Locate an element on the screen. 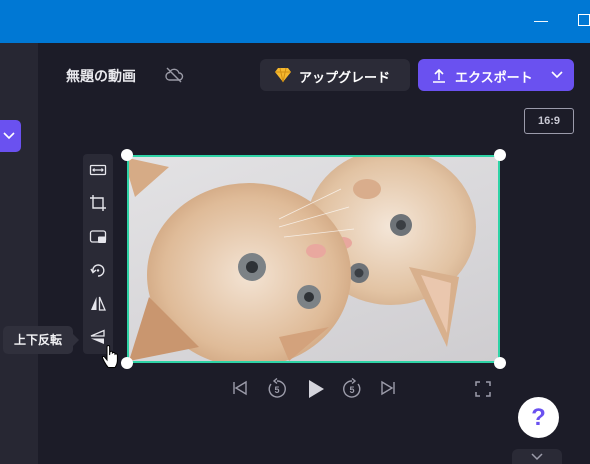 The height and width of the screenshot is (464, 590). pip-button is located at coordinates (98, 237).